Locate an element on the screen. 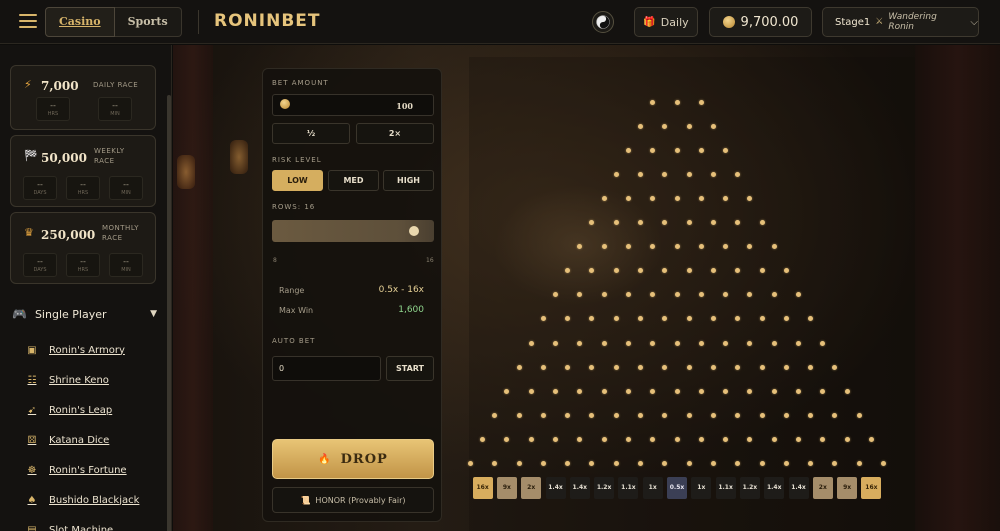 The width and height of the screenshot is (1000, 531). sidebar-game-label: Ronin's Leap is located at coordinates (81, 410).